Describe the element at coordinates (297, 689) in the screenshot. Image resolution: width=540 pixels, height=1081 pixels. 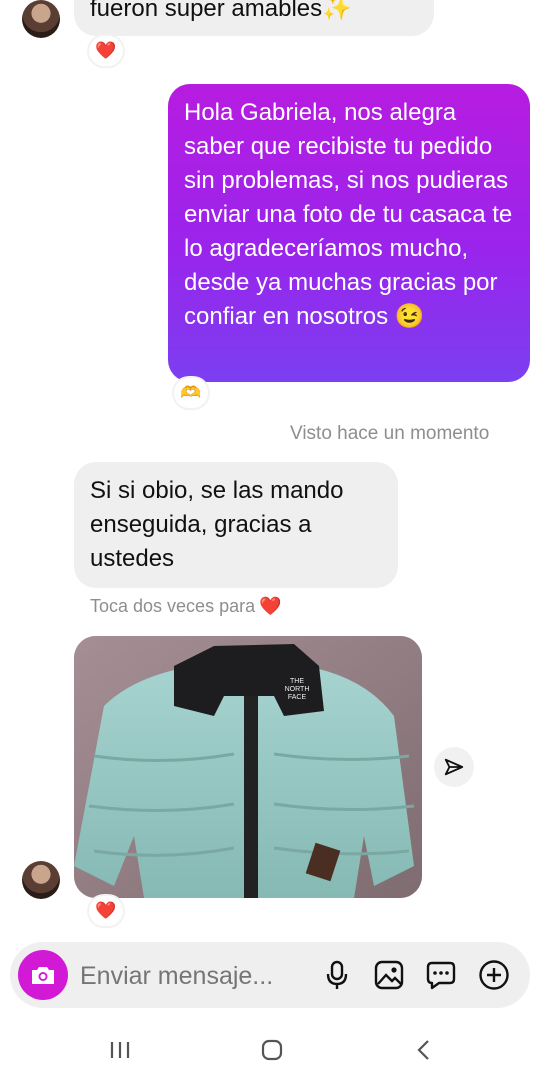
I see `photo-logo-text: THE NORTH FACE` at that location.